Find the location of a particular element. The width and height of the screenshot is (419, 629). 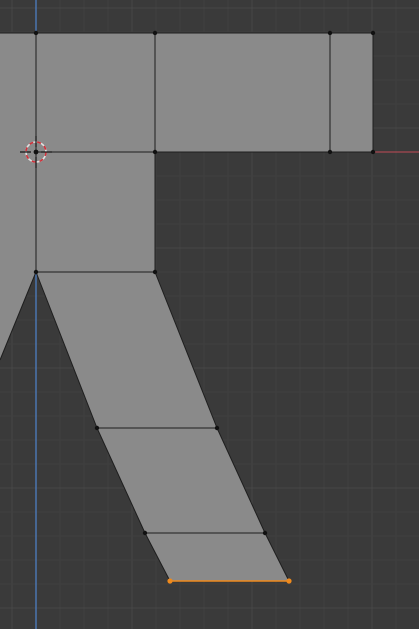

3d-cursor-center is located at coordinates (36, 152).